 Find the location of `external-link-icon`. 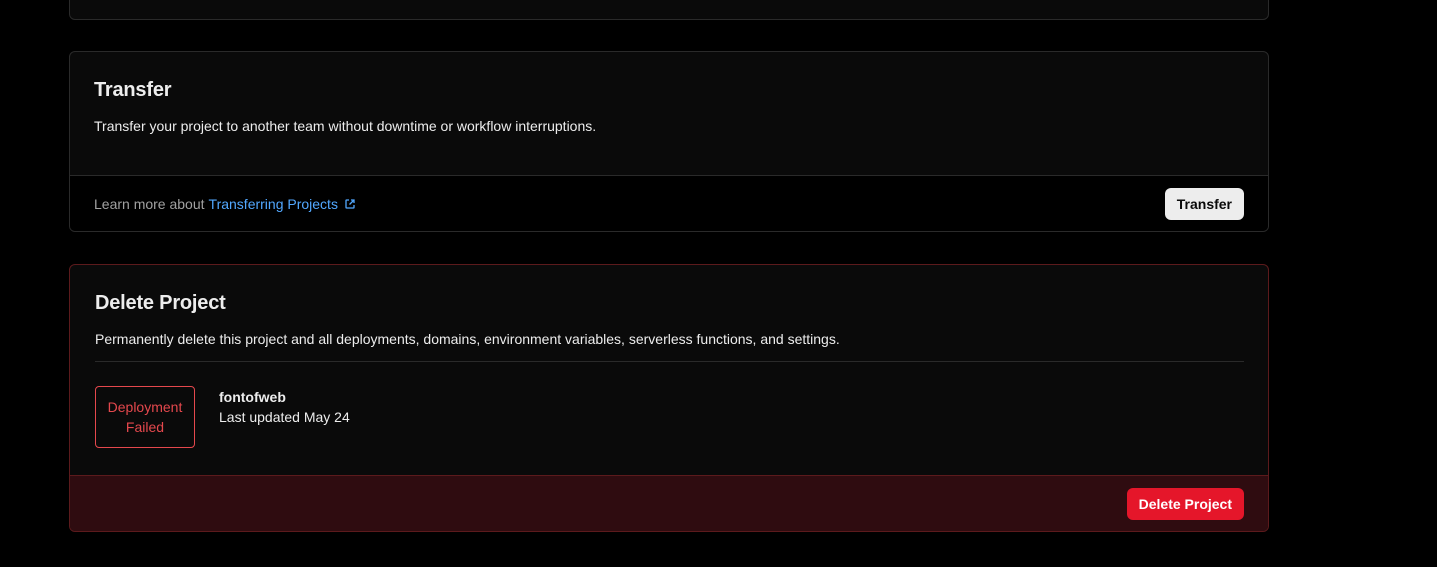

external-link-icon is located at coordinates (350, 204).